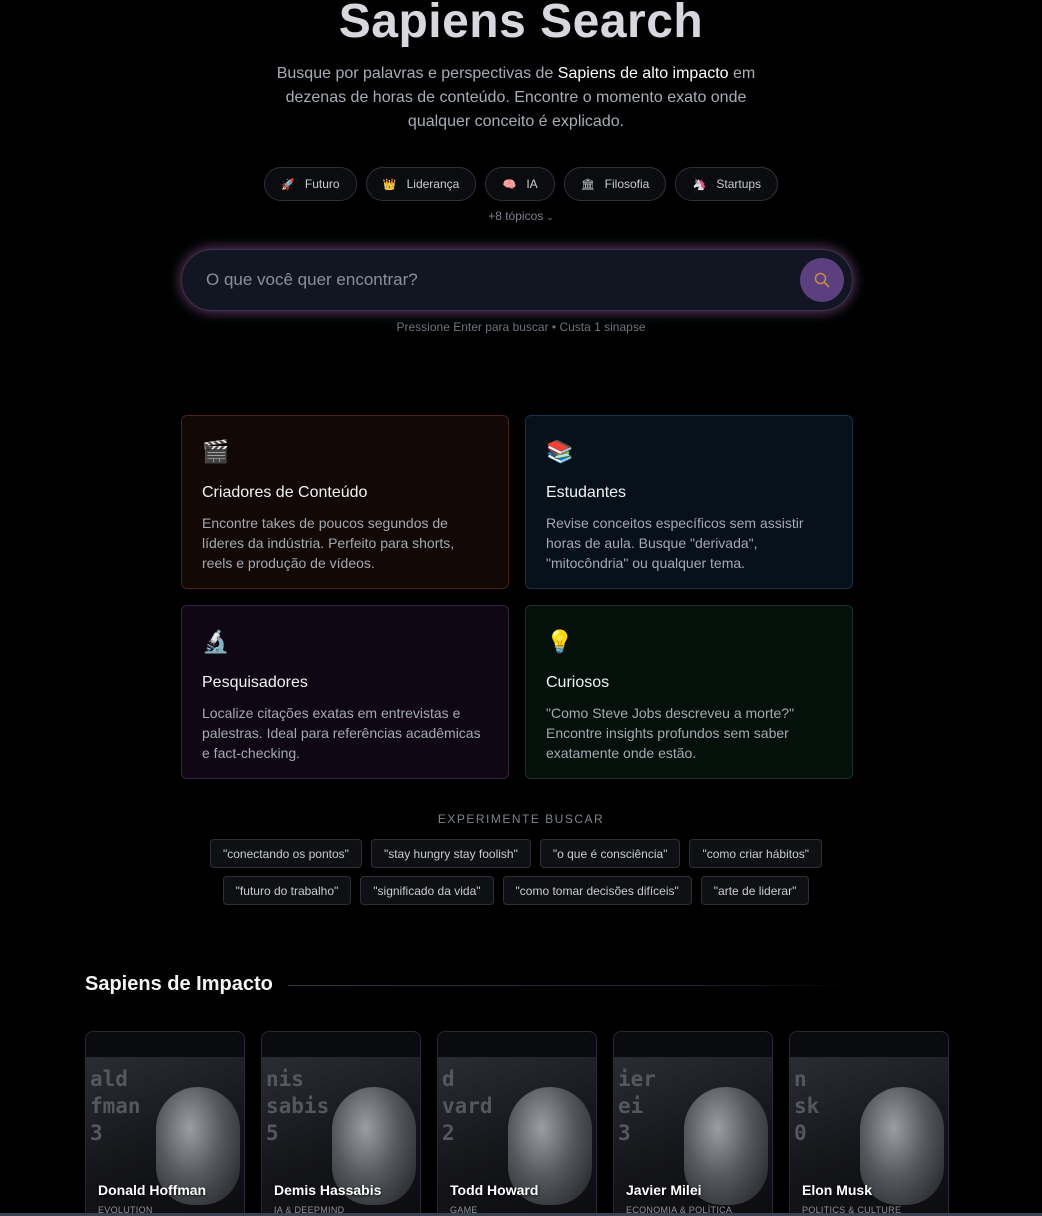 This screenshot has height=1216, width=1042. What do you see at coordinates (837, 1190) in the screenshot?
I see `person-name: Elon Musk` at bounding box center [837, 1190].